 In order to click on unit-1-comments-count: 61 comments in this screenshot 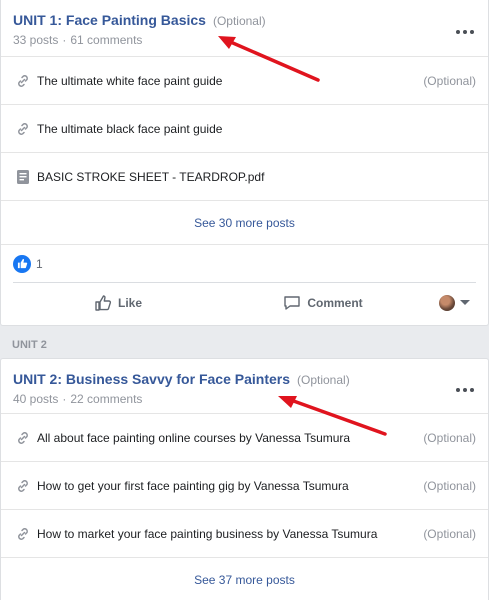, I will do `click(106, 40)`.